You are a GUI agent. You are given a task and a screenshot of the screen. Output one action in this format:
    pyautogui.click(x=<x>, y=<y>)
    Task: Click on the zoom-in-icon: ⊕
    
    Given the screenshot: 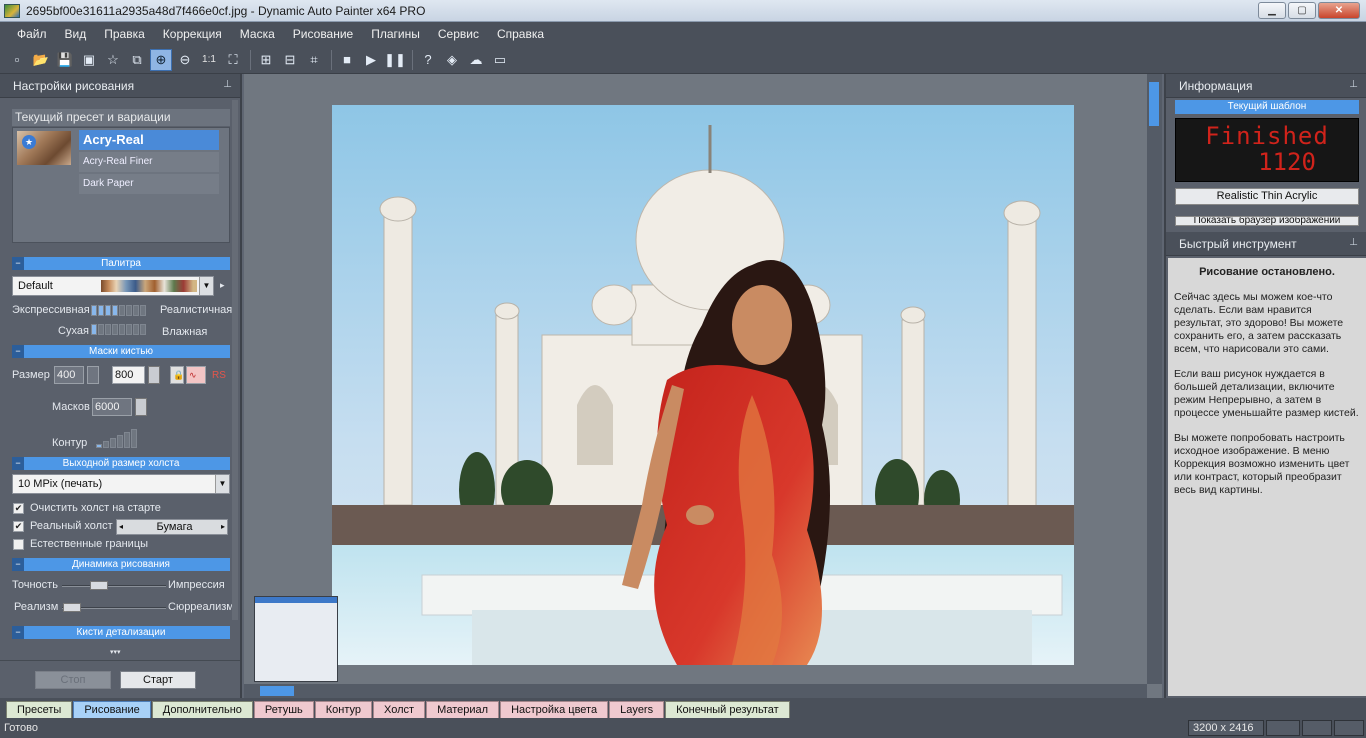 What is the action you would take?
    pyautogui.click(x=161, y=59)
    